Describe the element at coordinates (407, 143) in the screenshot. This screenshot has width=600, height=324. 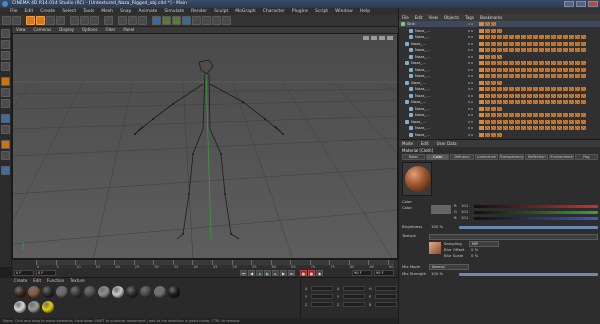
I see `attribute-menu-mode: Mode` at that location.